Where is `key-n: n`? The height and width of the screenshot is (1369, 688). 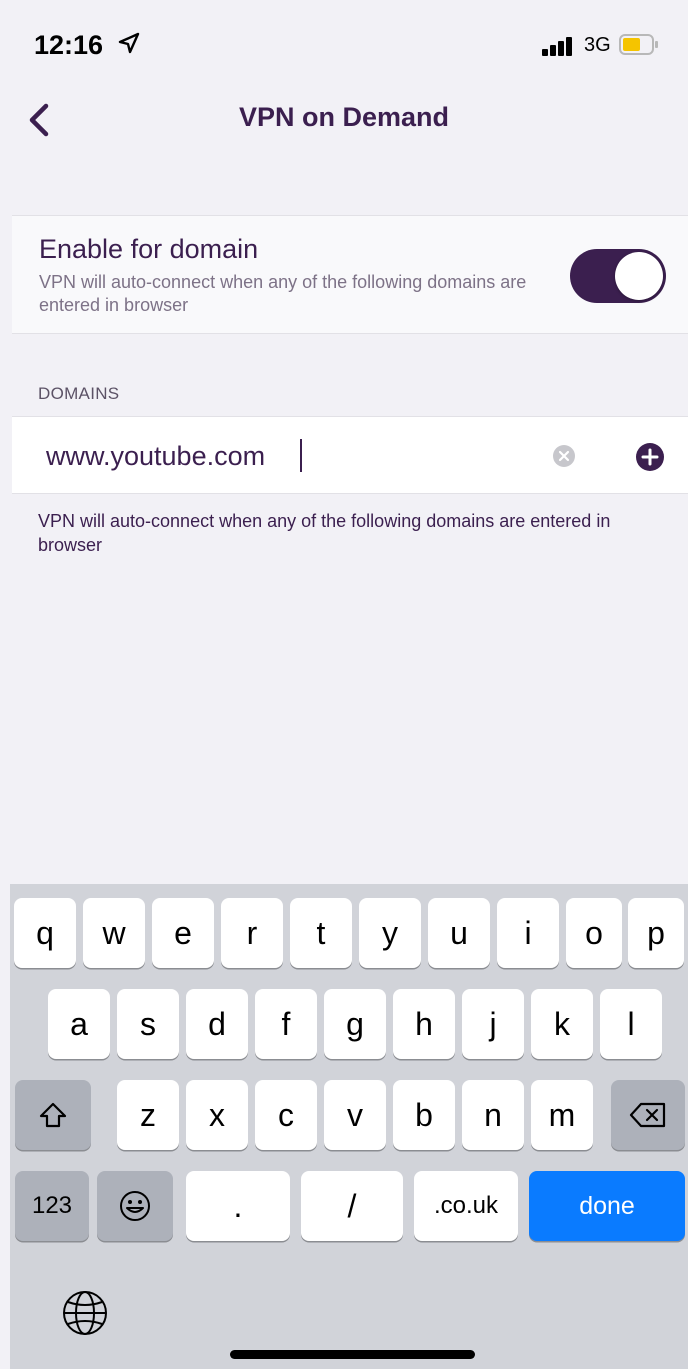
key-n: n is located at coordinates (493, 1115).